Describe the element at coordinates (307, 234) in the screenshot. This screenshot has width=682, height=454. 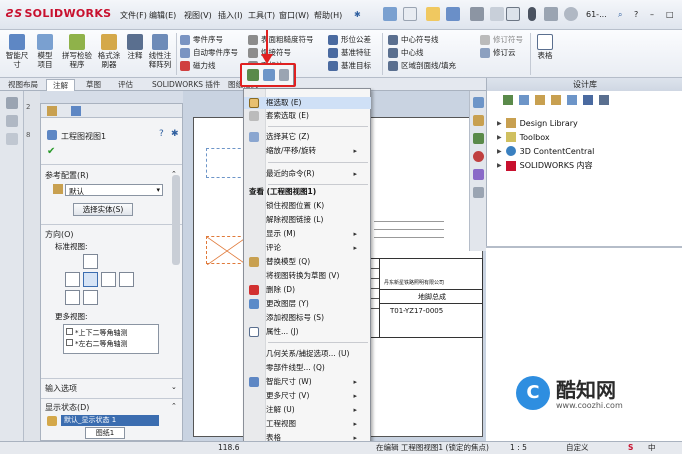
I see `menu-item-display: 显示 (M) ▸` at that location.